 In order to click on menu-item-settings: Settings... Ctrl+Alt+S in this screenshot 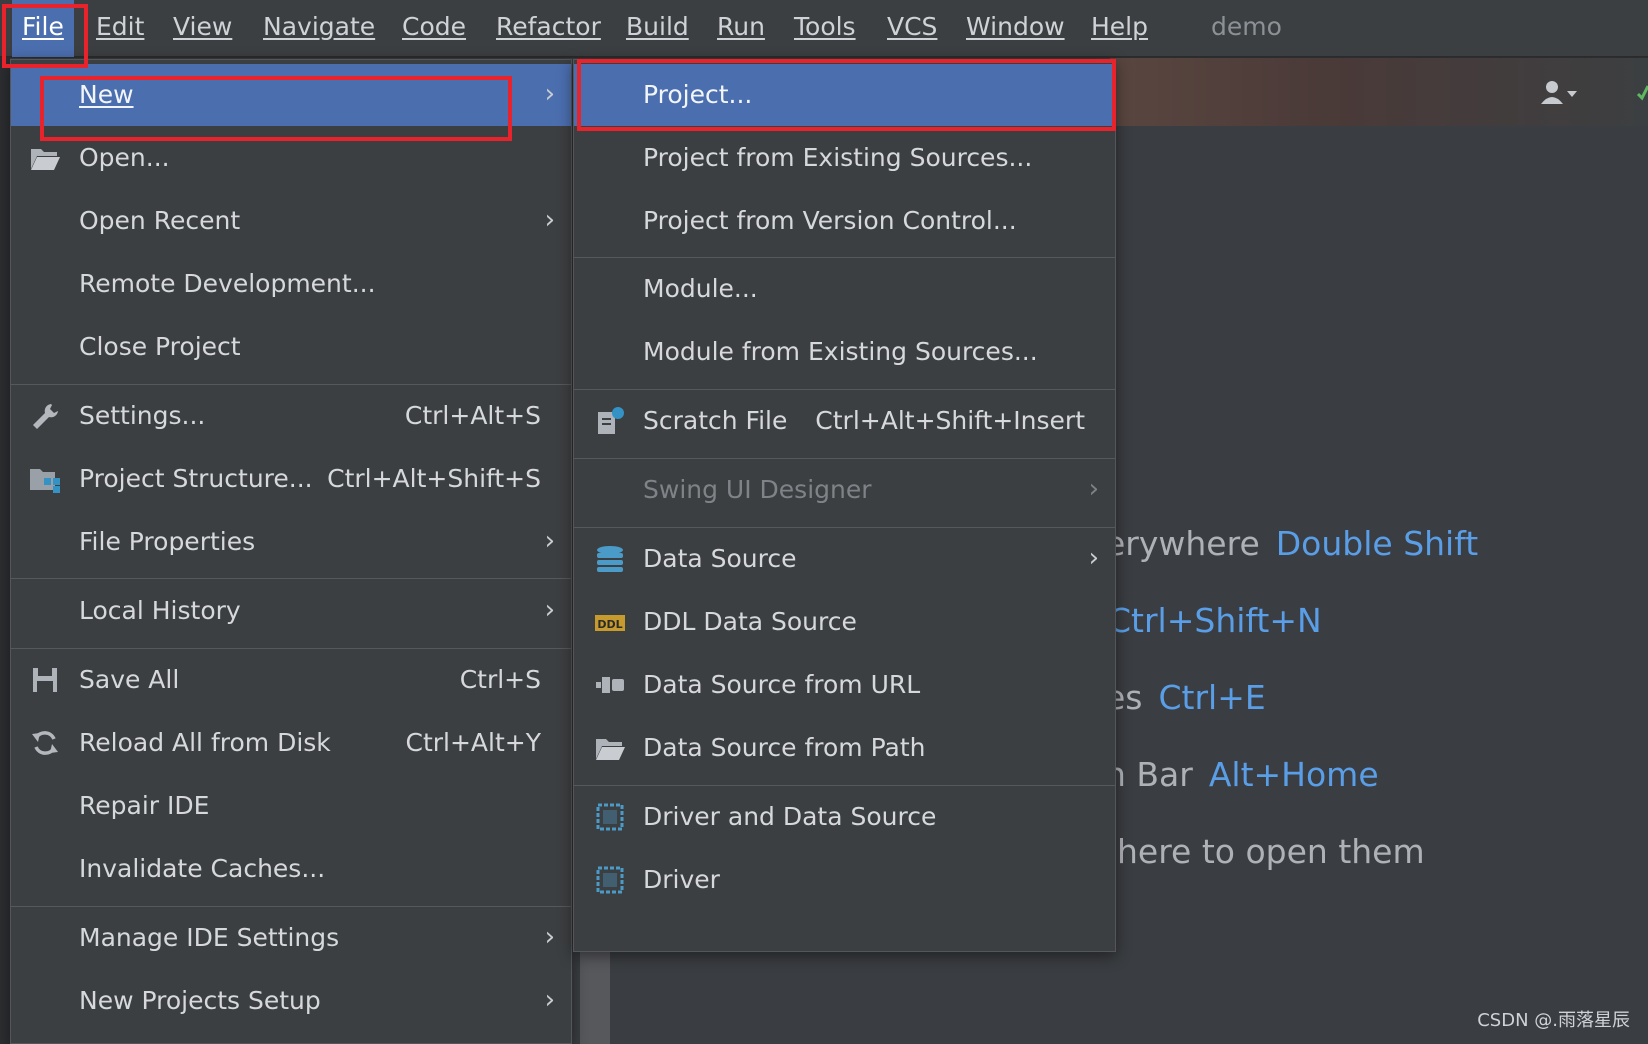, I will do `click(291, 416)`.